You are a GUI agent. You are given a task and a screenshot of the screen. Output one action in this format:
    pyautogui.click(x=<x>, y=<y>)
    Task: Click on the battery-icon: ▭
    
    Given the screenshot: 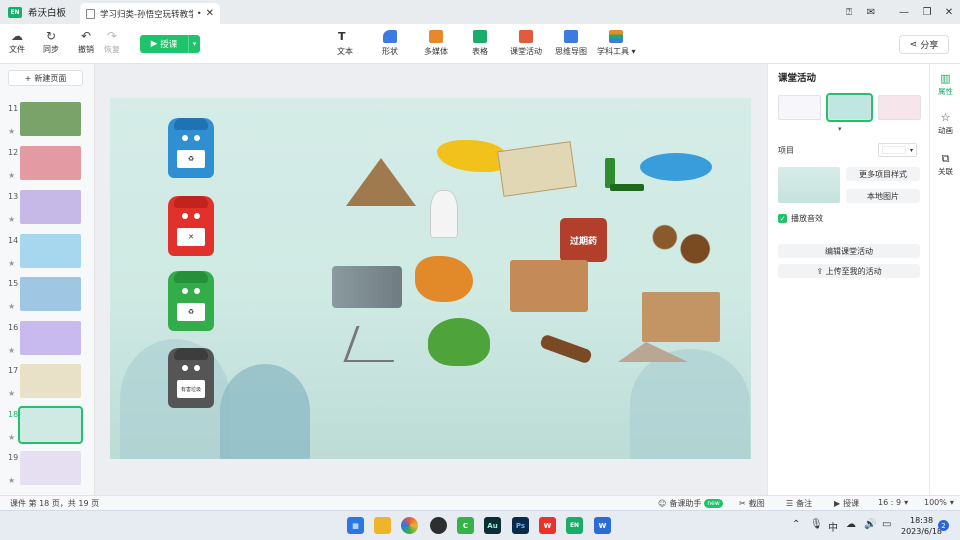 What is the action you would take?
    pyautogui.click(x=886, y=524)
    